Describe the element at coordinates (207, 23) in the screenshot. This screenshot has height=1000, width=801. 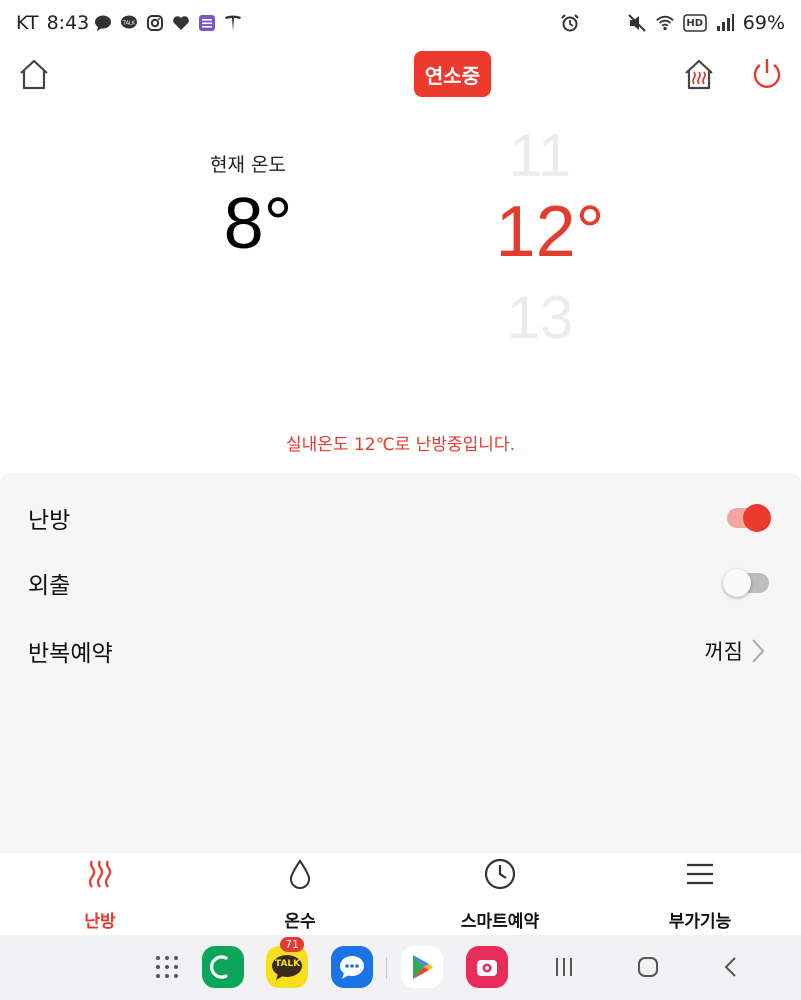
I see `list-app-icon` at that location.